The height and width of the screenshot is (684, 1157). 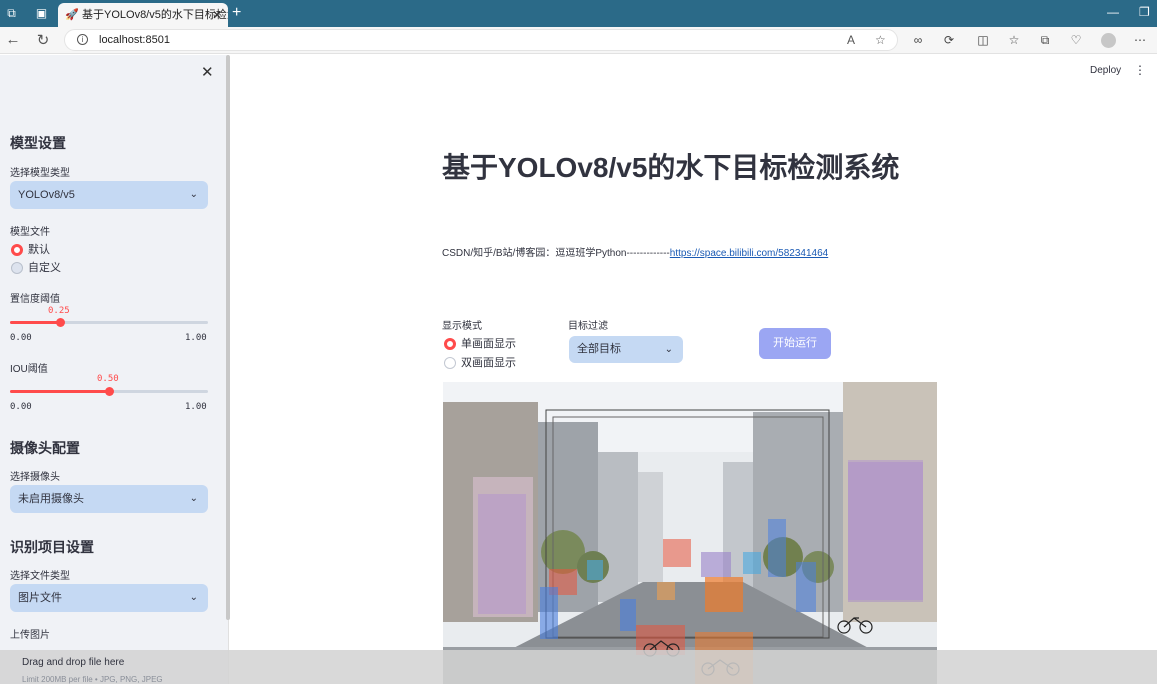 What do you see at coordinates (59, 311) in the screenshot?
I see `confidence-value: 0.25` at bounding box center [59, 311].